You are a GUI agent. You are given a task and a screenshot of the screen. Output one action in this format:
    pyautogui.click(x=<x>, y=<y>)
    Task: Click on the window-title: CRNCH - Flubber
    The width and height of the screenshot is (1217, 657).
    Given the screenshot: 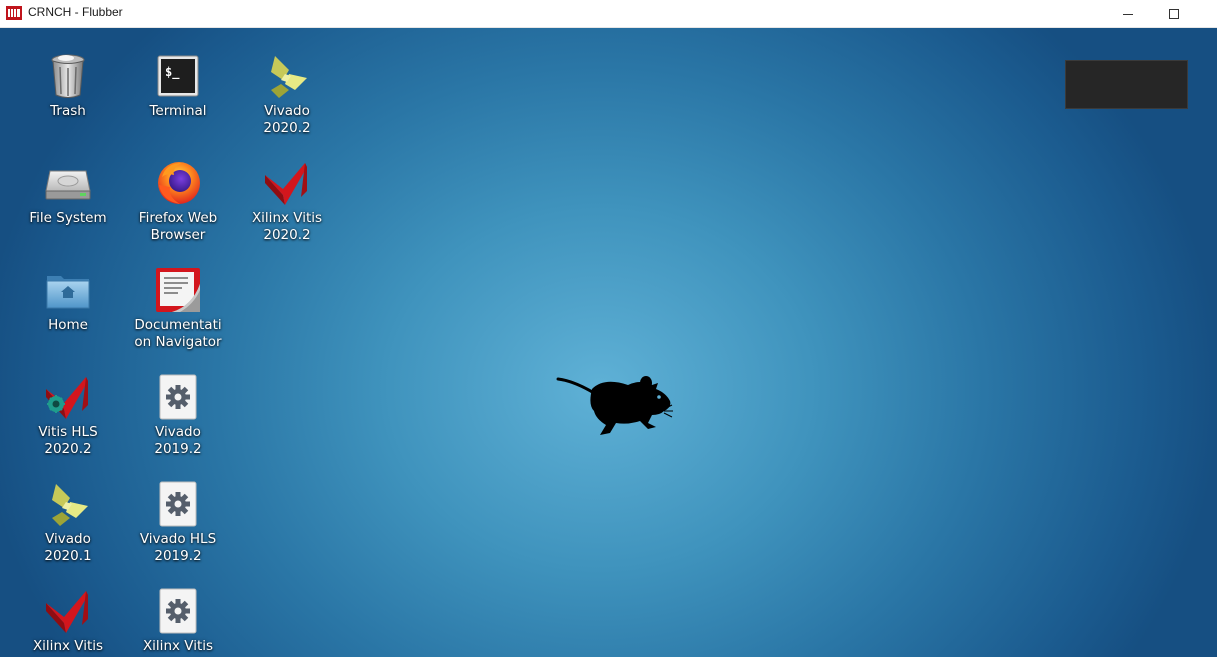 What is the action you would take?
    pyautogui.click(x=75, y=12)
    